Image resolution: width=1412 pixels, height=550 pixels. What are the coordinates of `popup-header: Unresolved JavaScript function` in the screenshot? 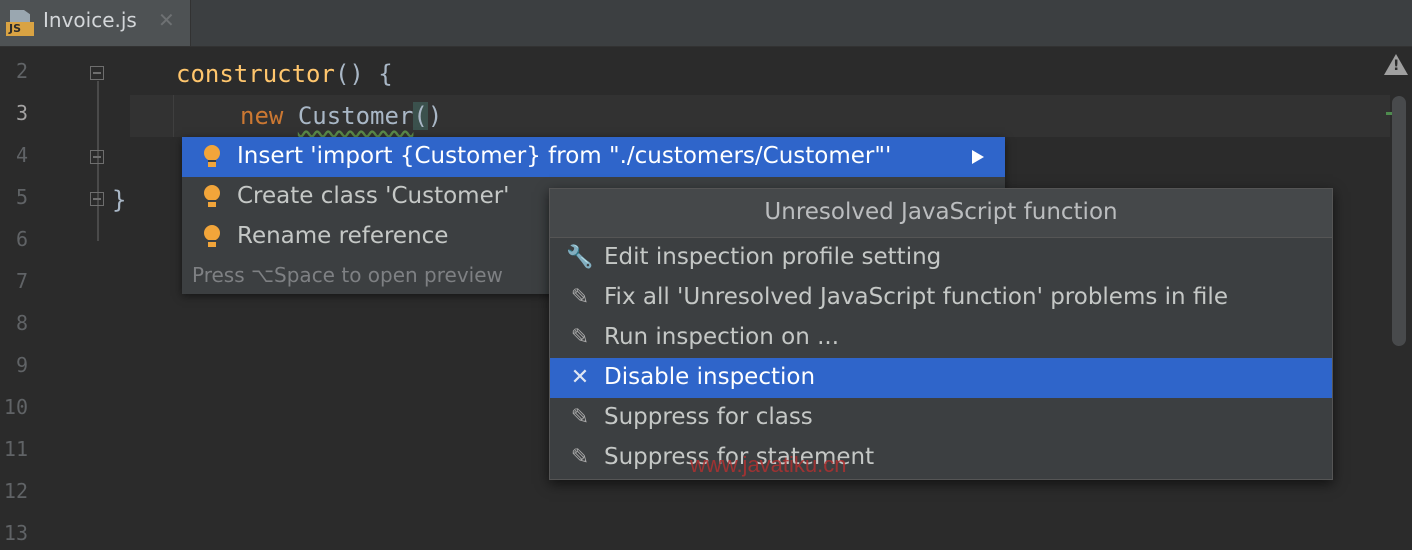 It's located at (941, 213).